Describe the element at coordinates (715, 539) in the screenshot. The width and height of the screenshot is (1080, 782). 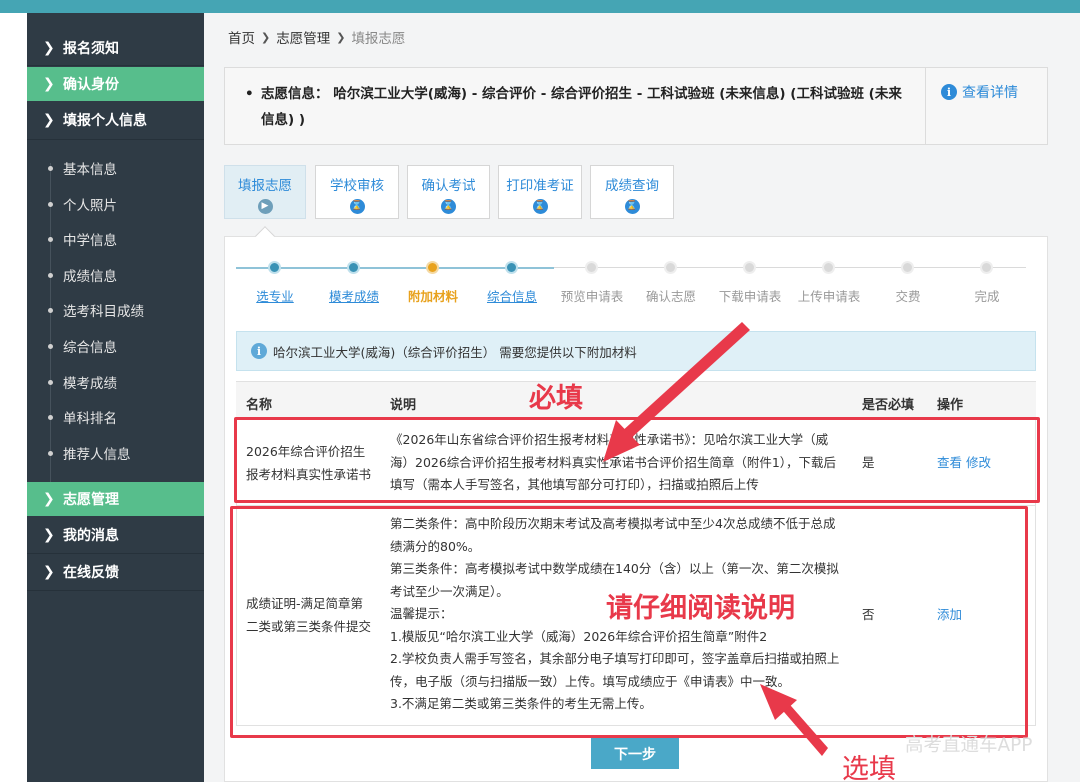
I see `annotation-arrows` at that location.